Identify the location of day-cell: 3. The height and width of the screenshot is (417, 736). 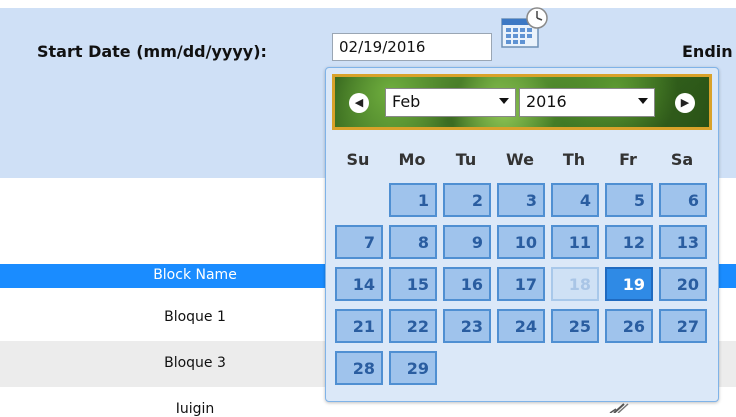
(521, 200).